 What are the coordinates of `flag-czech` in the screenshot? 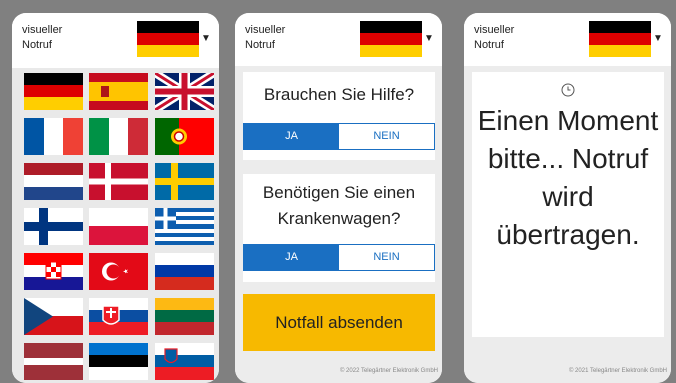 It's located at (53, 316).